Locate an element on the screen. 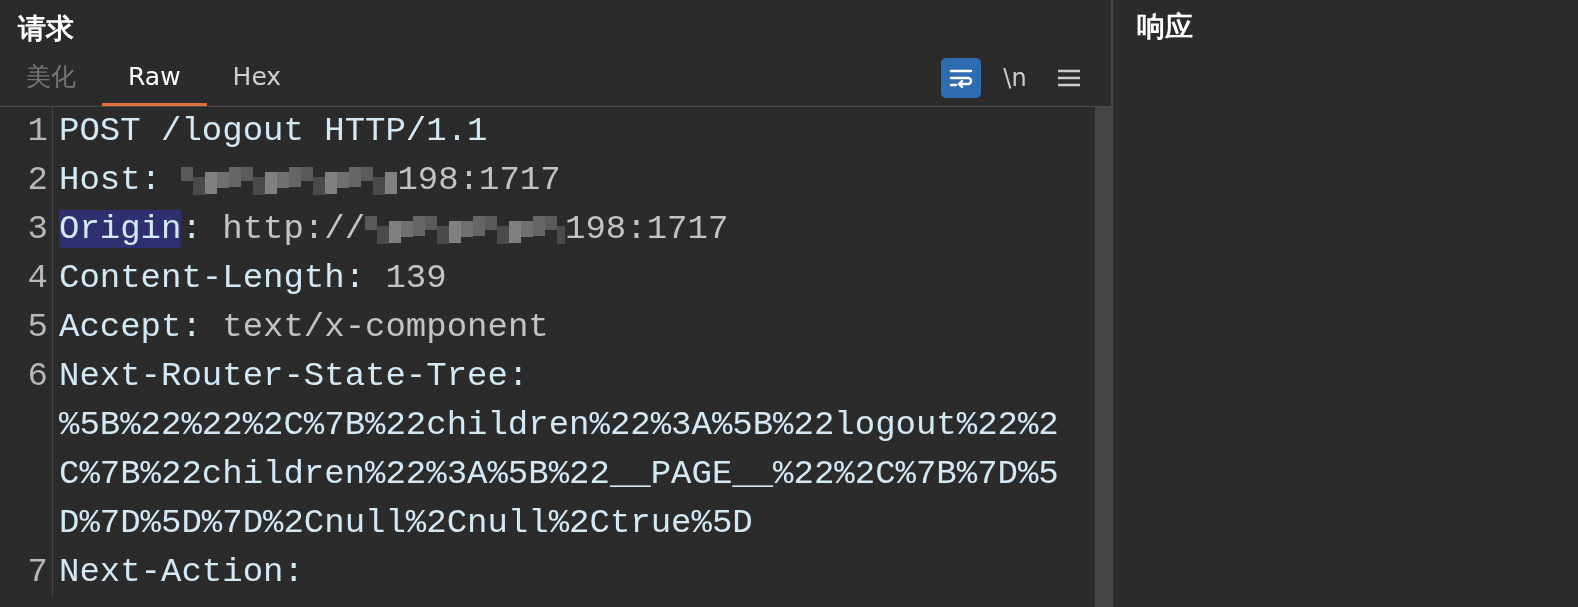 Image resolution: width=1578 pixels, height=607 pixels. word-wrap-button is located at coordinates (961, 78).